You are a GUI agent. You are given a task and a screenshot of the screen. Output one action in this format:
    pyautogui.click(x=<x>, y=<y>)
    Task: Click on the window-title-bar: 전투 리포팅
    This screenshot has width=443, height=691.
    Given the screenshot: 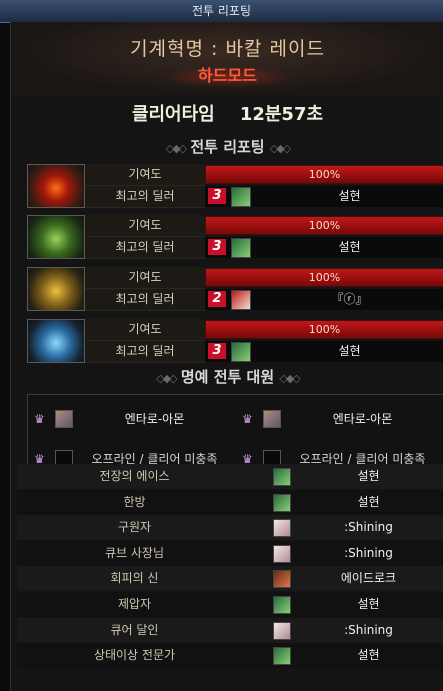 What is the action you would take?
    pyautogui.click(x=221, y=11)
    